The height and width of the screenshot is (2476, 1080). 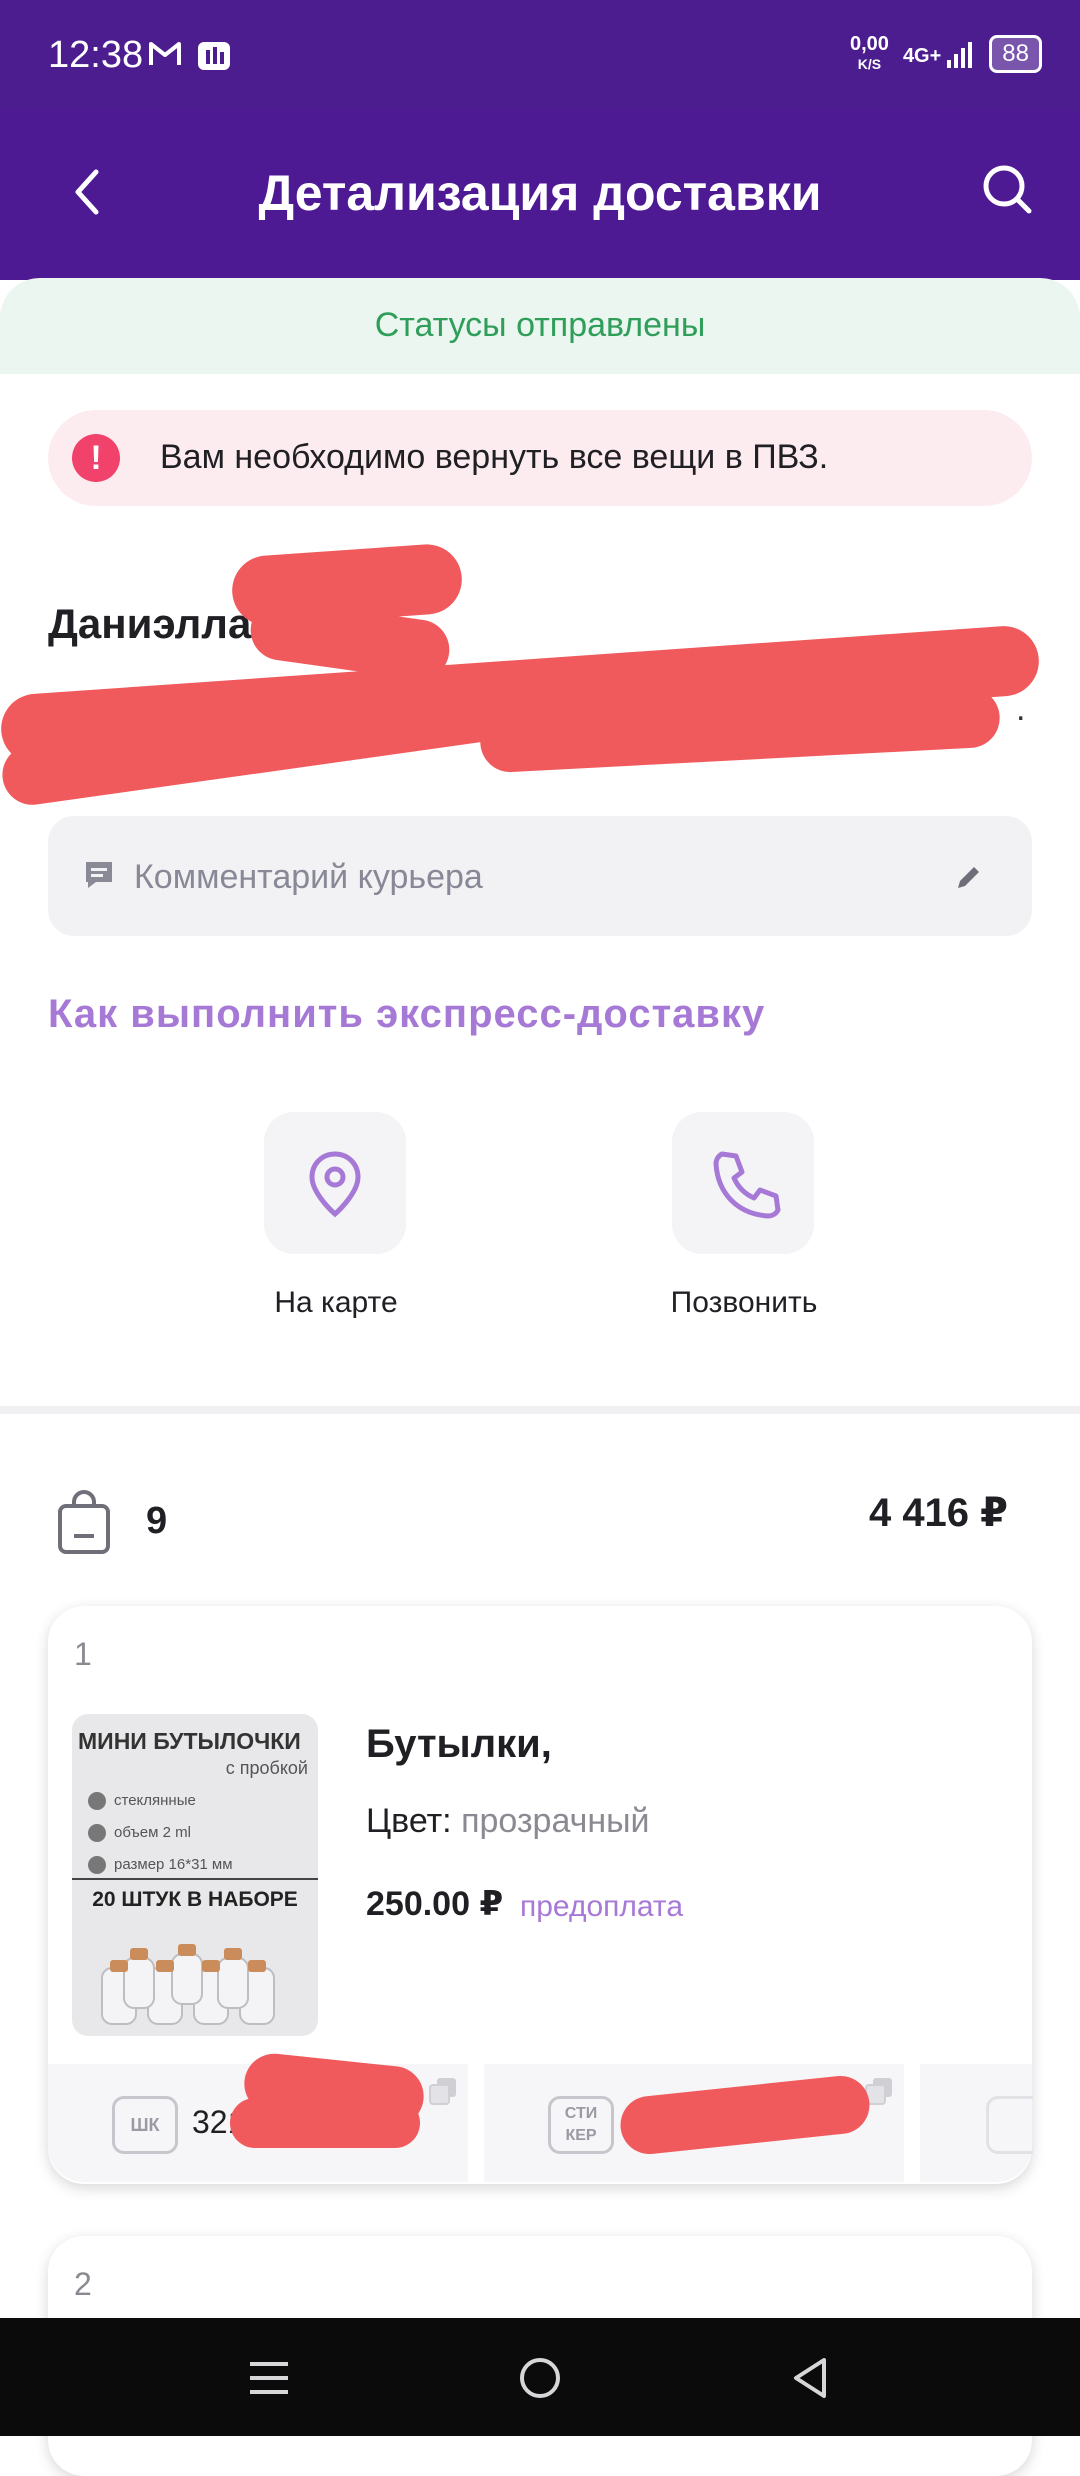 What do you see at coordinates (84, 1523) in the screenshot?
I see `bag-icon` at bounding box center [84, 1523].